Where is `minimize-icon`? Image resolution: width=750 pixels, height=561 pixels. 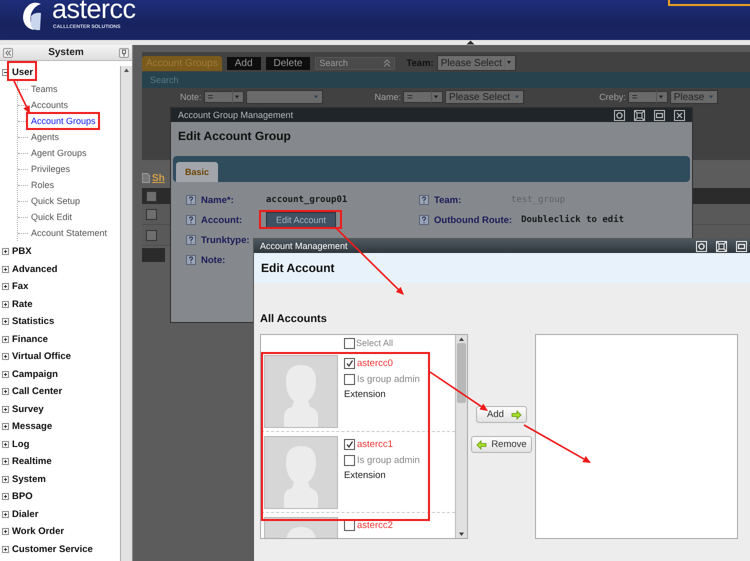
minimize-icon is located at coordinates (659, 115).